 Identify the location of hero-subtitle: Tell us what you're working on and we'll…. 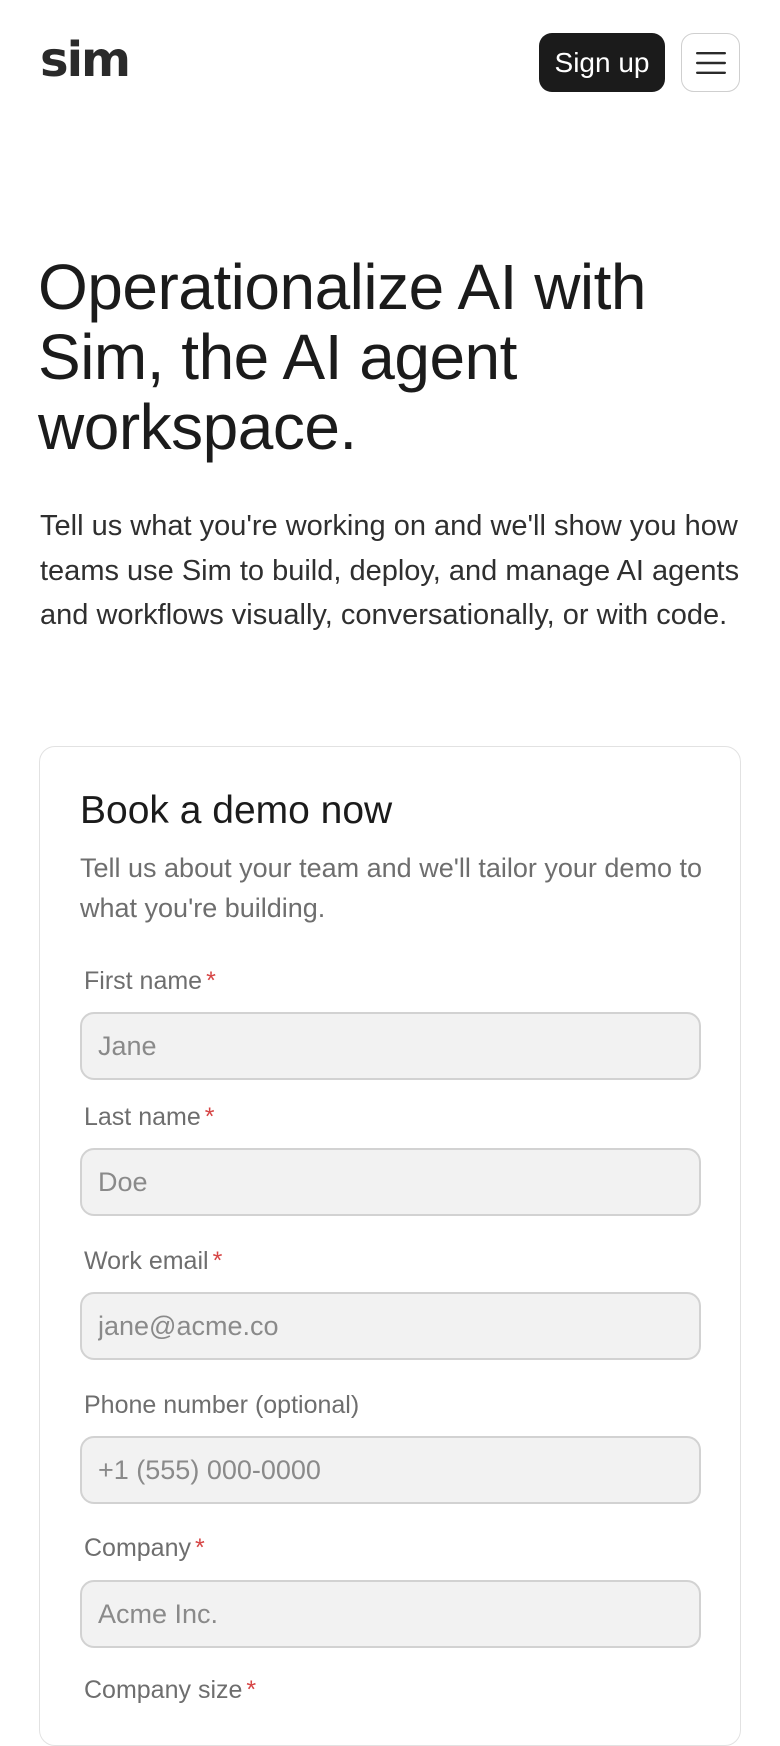
(390, 570).